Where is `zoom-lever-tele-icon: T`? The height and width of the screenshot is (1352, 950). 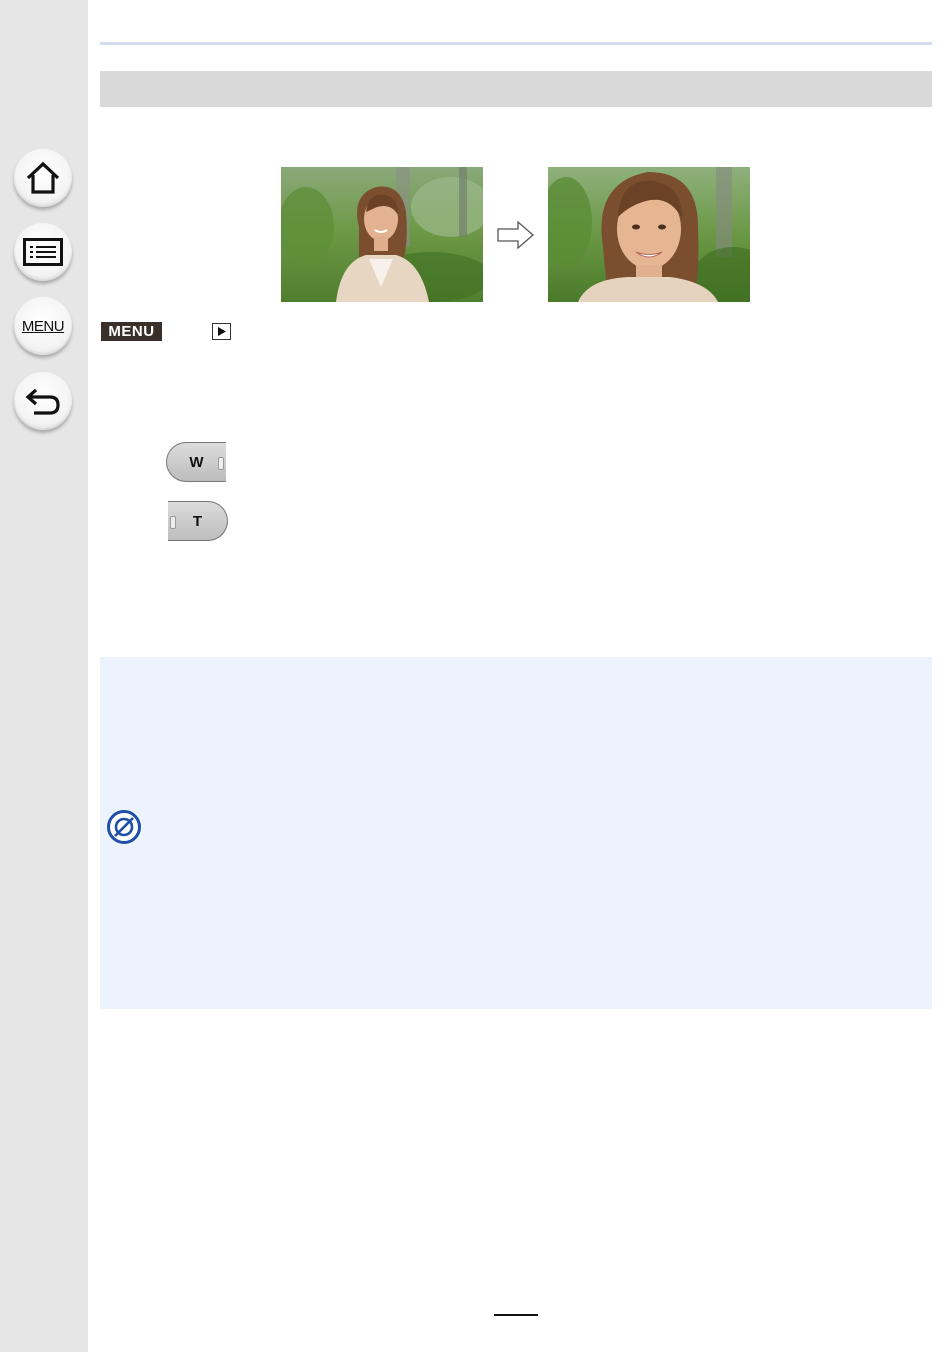
zoom-lever-tele-icon: T is located at coordinates (198, 521).